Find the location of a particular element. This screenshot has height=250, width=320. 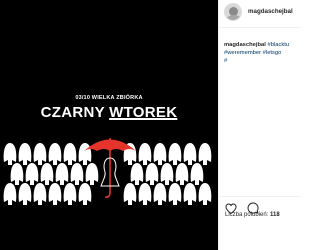

username-link: magdaschejbal is located at coordinates (270, 11).